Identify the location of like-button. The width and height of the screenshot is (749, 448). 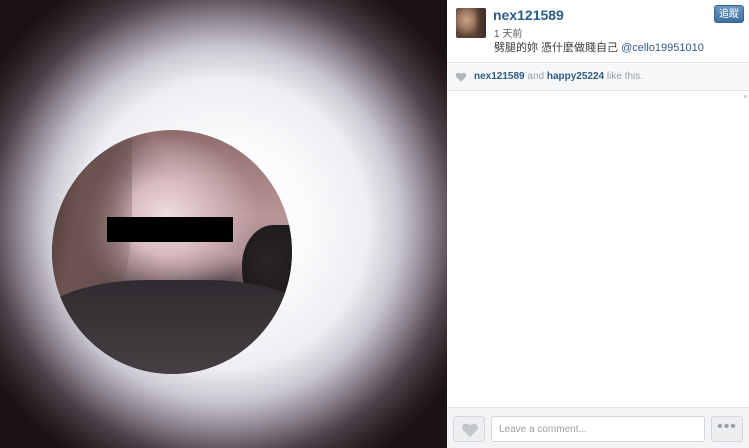
(469, 429).